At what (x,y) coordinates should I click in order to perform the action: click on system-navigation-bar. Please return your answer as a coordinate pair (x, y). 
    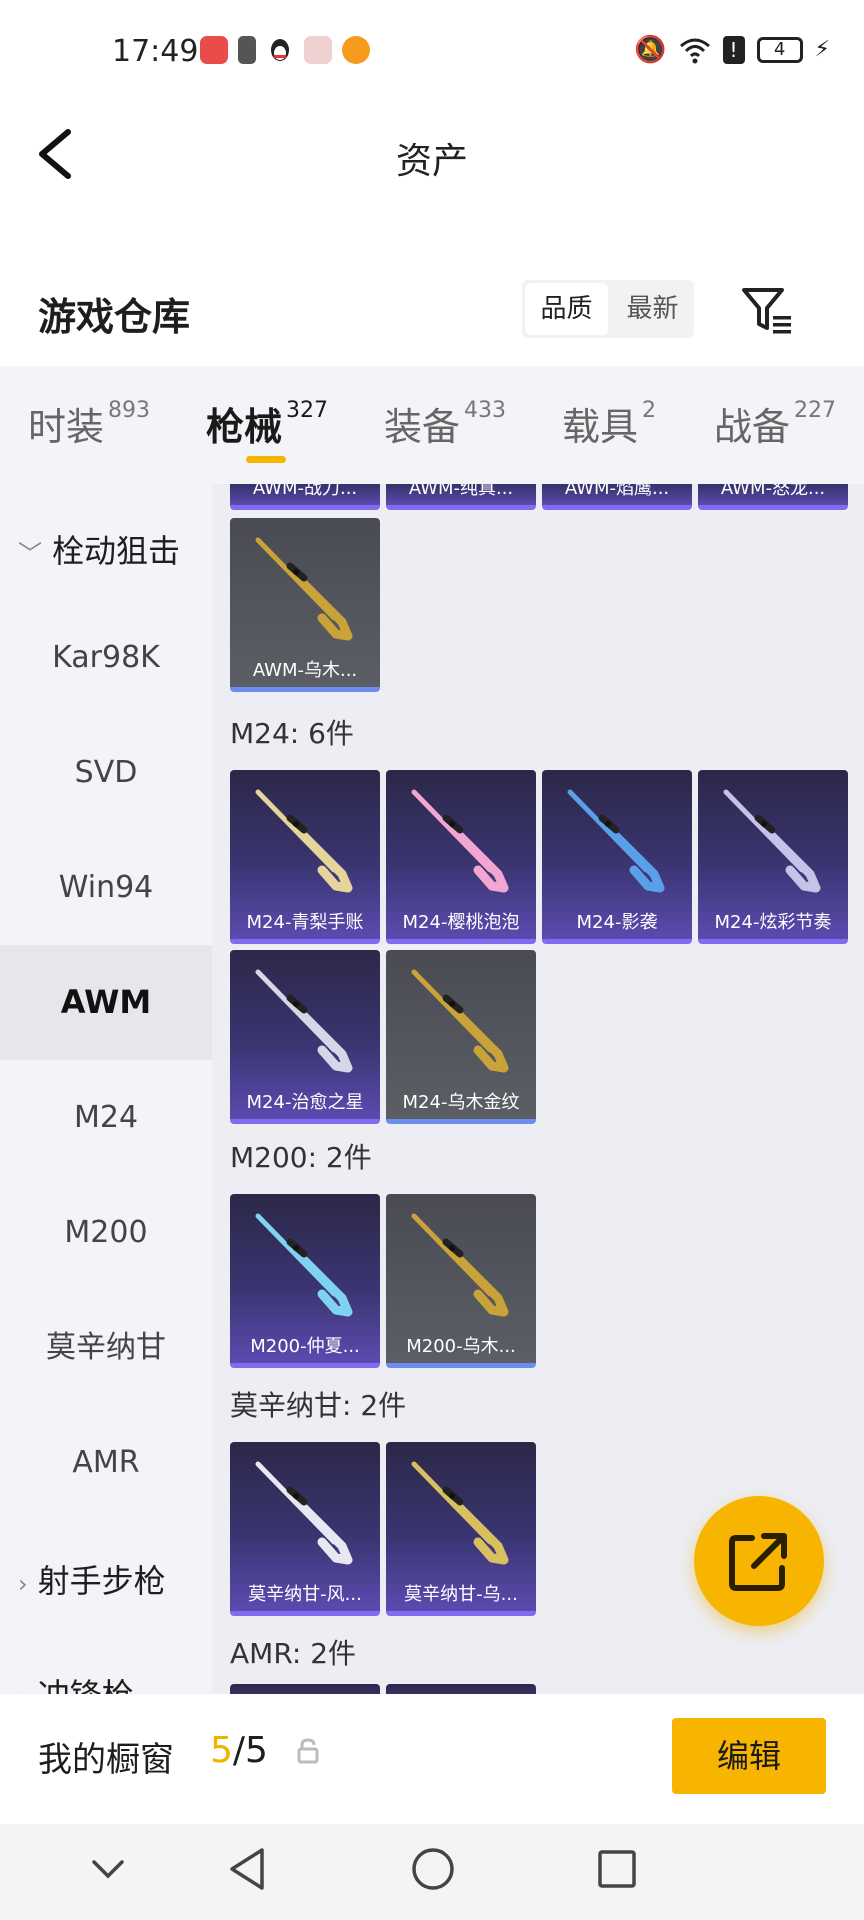
    Looking at the image, I should click on (432, 1872).